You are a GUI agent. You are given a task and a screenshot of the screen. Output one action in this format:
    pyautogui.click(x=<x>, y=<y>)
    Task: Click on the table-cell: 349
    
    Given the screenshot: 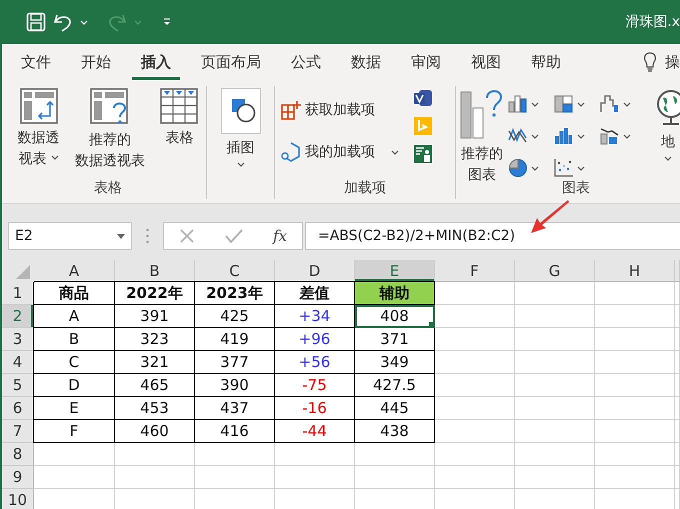 What is the action you would take?
    pyautogui.click(x=395, y=362)
    